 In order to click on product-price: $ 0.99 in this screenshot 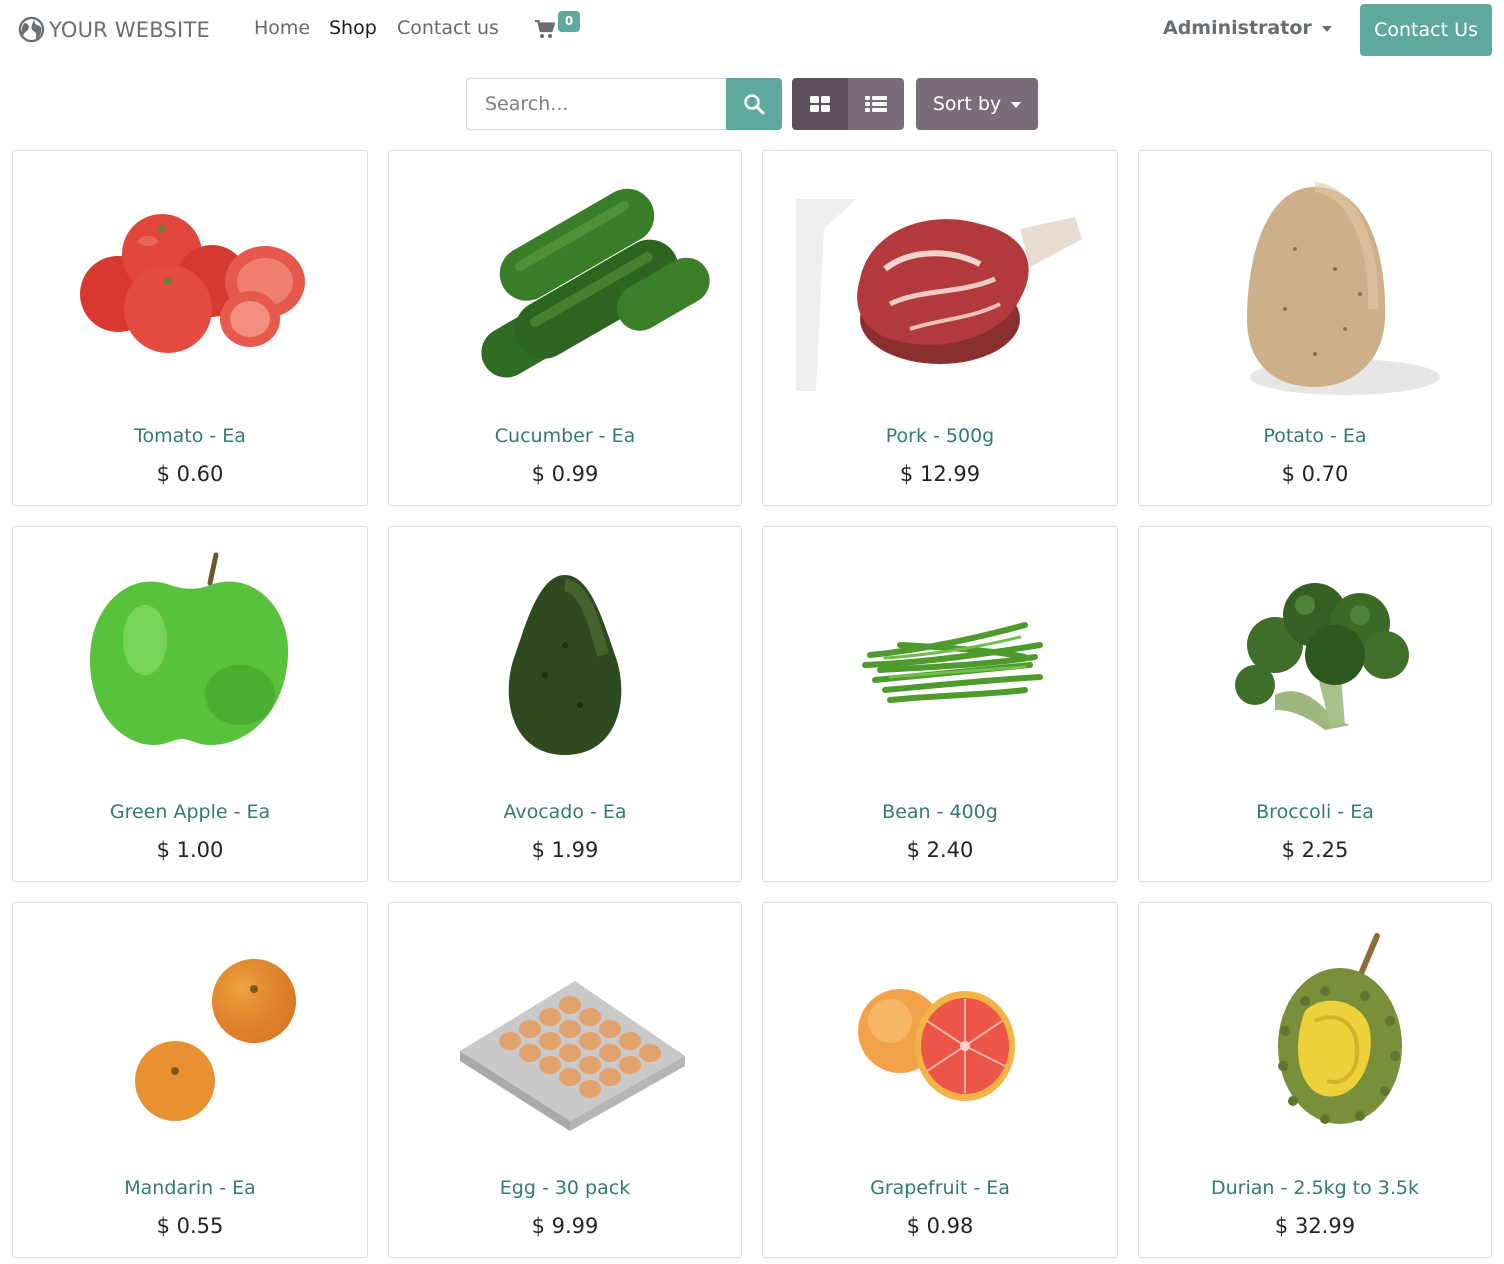, I will do `click(565, 474)`.